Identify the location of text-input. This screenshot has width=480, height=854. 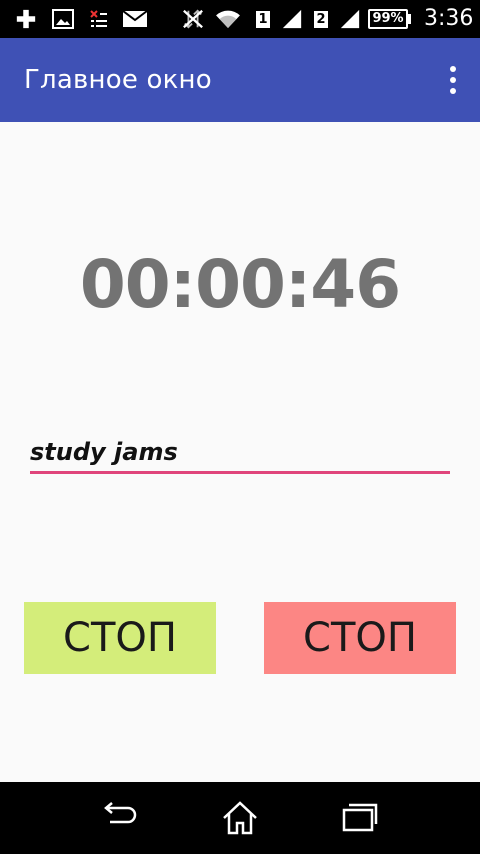
(240, 452).